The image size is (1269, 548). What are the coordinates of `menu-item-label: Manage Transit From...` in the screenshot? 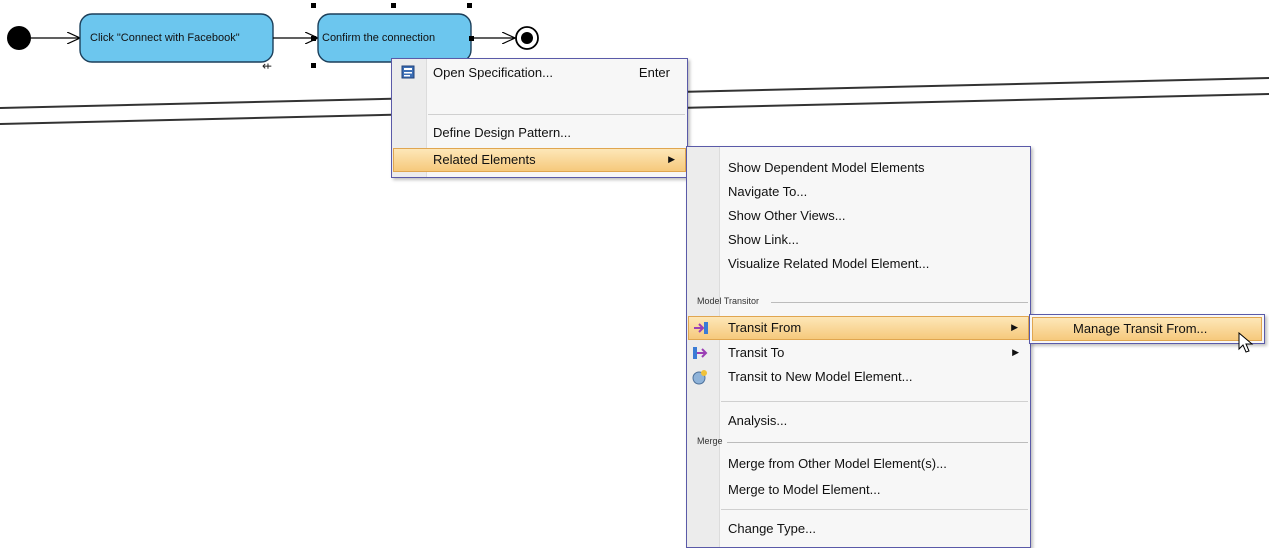 It's located at (1140, 328).